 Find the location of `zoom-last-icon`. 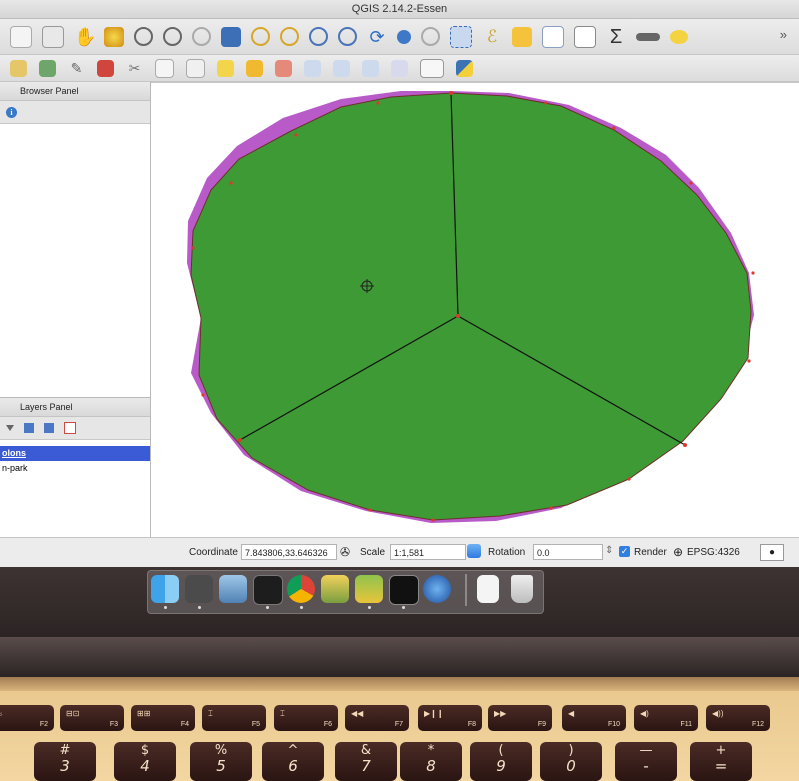

zoom-last-icon is located at coordinates (318, 36).